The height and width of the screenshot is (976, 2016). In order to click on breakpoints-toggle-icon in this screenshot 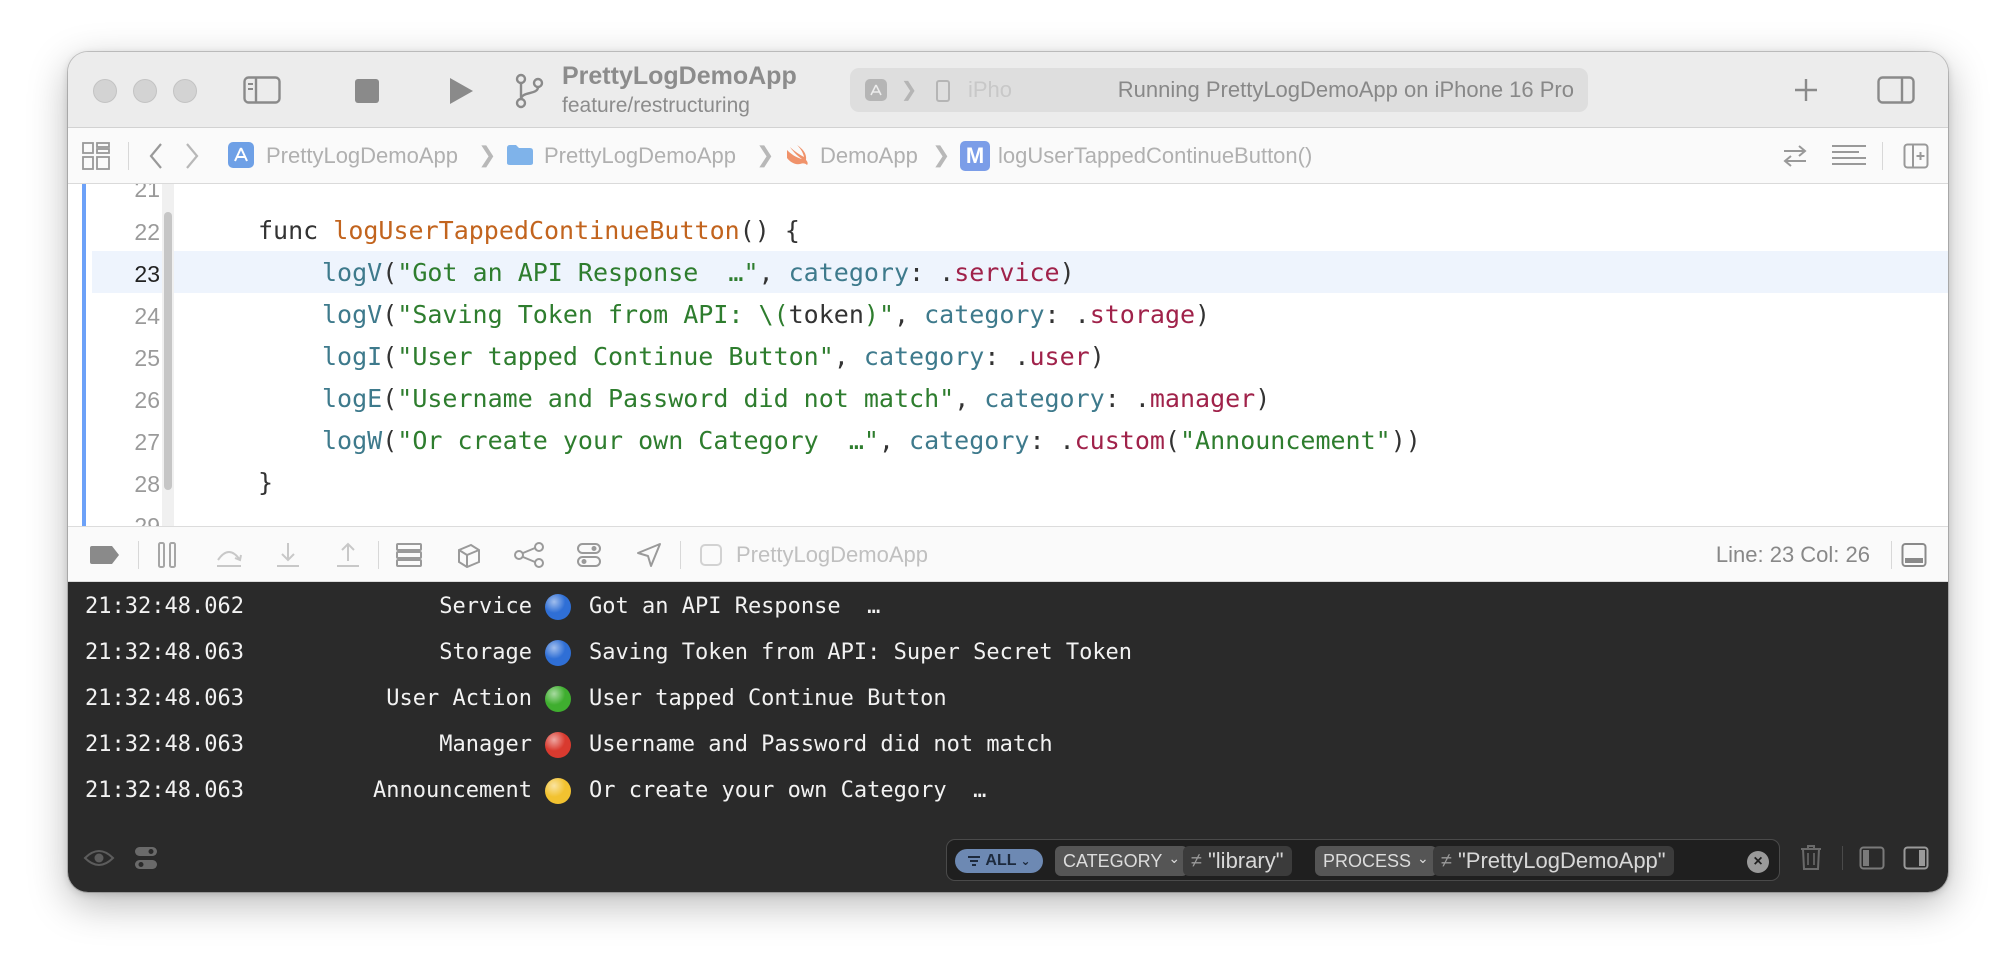, I will do `click(104, 555)`.